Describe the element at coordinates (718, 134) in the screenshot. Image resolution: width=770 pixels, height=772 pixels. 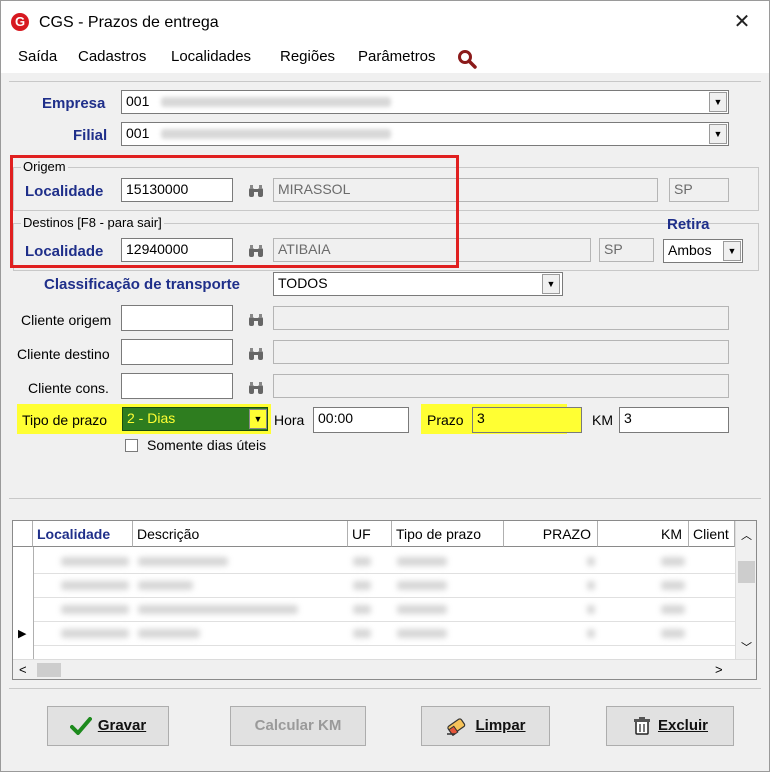
I see `filial-dropdown-arrow-icon: ▼` at that location.